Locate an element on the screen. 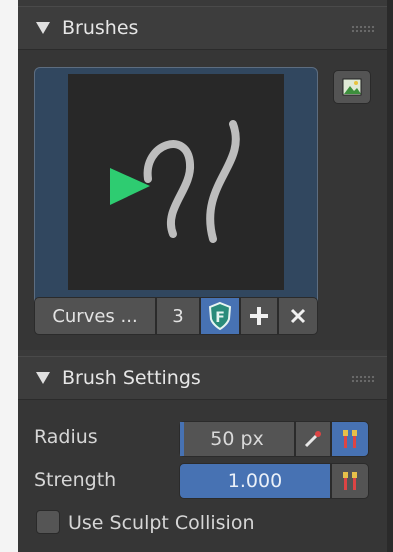 This screenshot has width=393, height=552. outside-editor-area is located at coordinates (9, 276).